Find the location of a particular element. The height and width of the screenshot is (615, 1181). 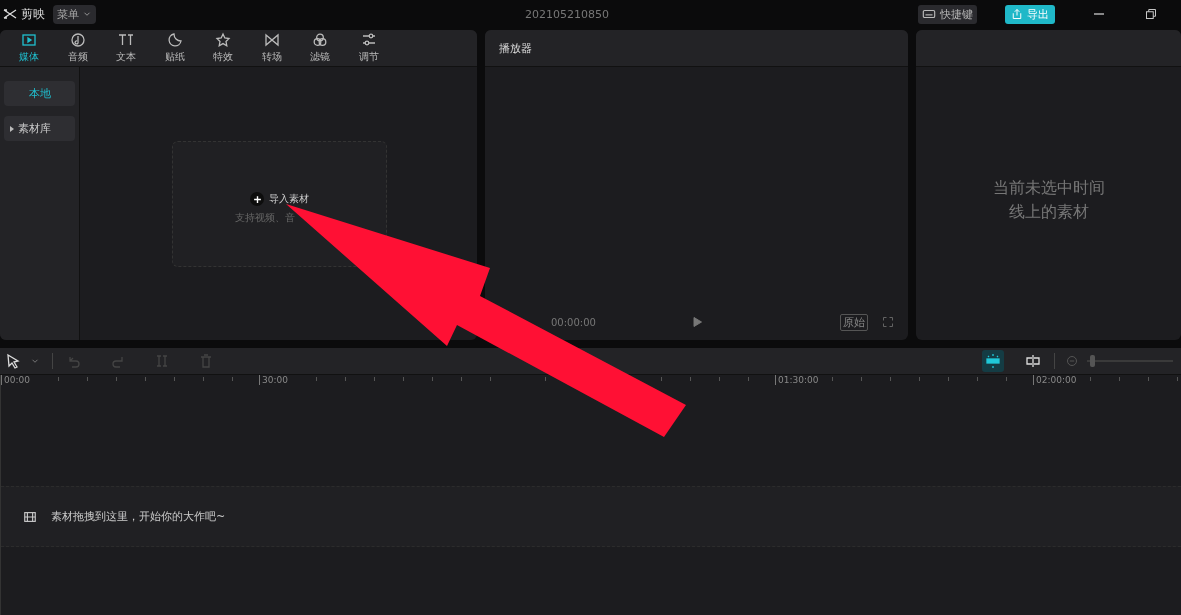

tab: 音频 is located at coordinates (77, 48).